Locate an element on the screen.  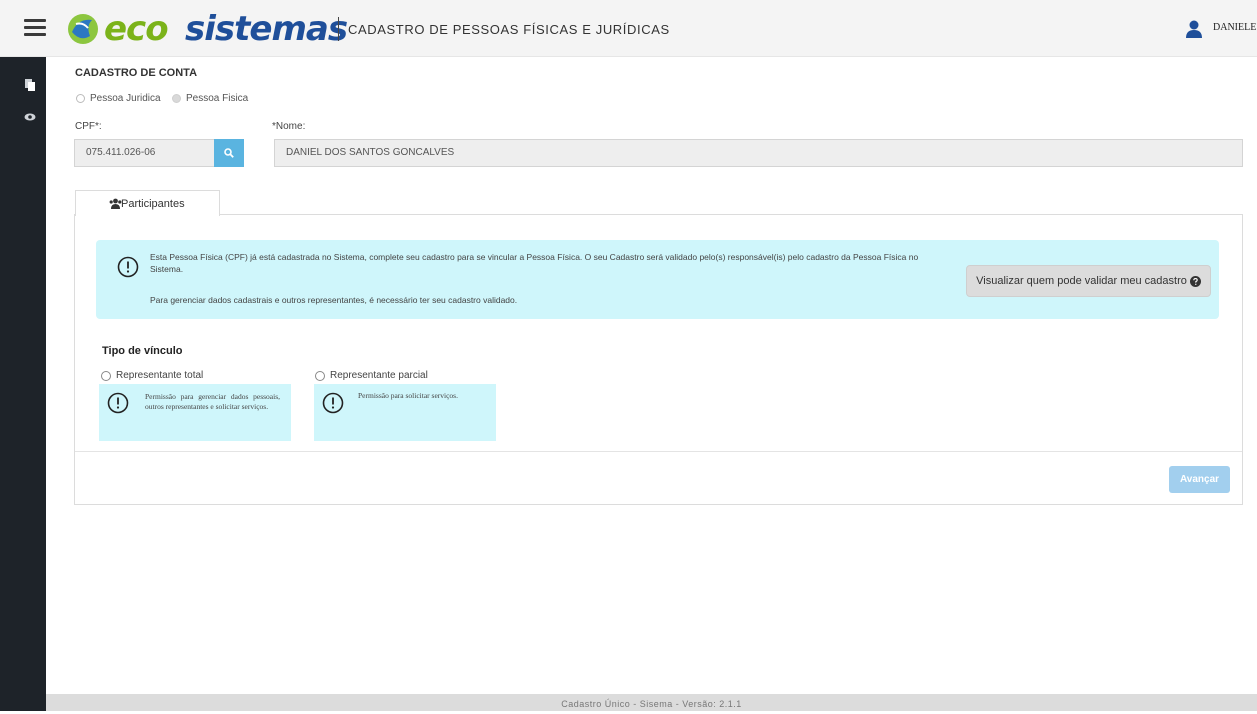
option-representante-parcial: Representante parcial is located at coordinates (371, 375).